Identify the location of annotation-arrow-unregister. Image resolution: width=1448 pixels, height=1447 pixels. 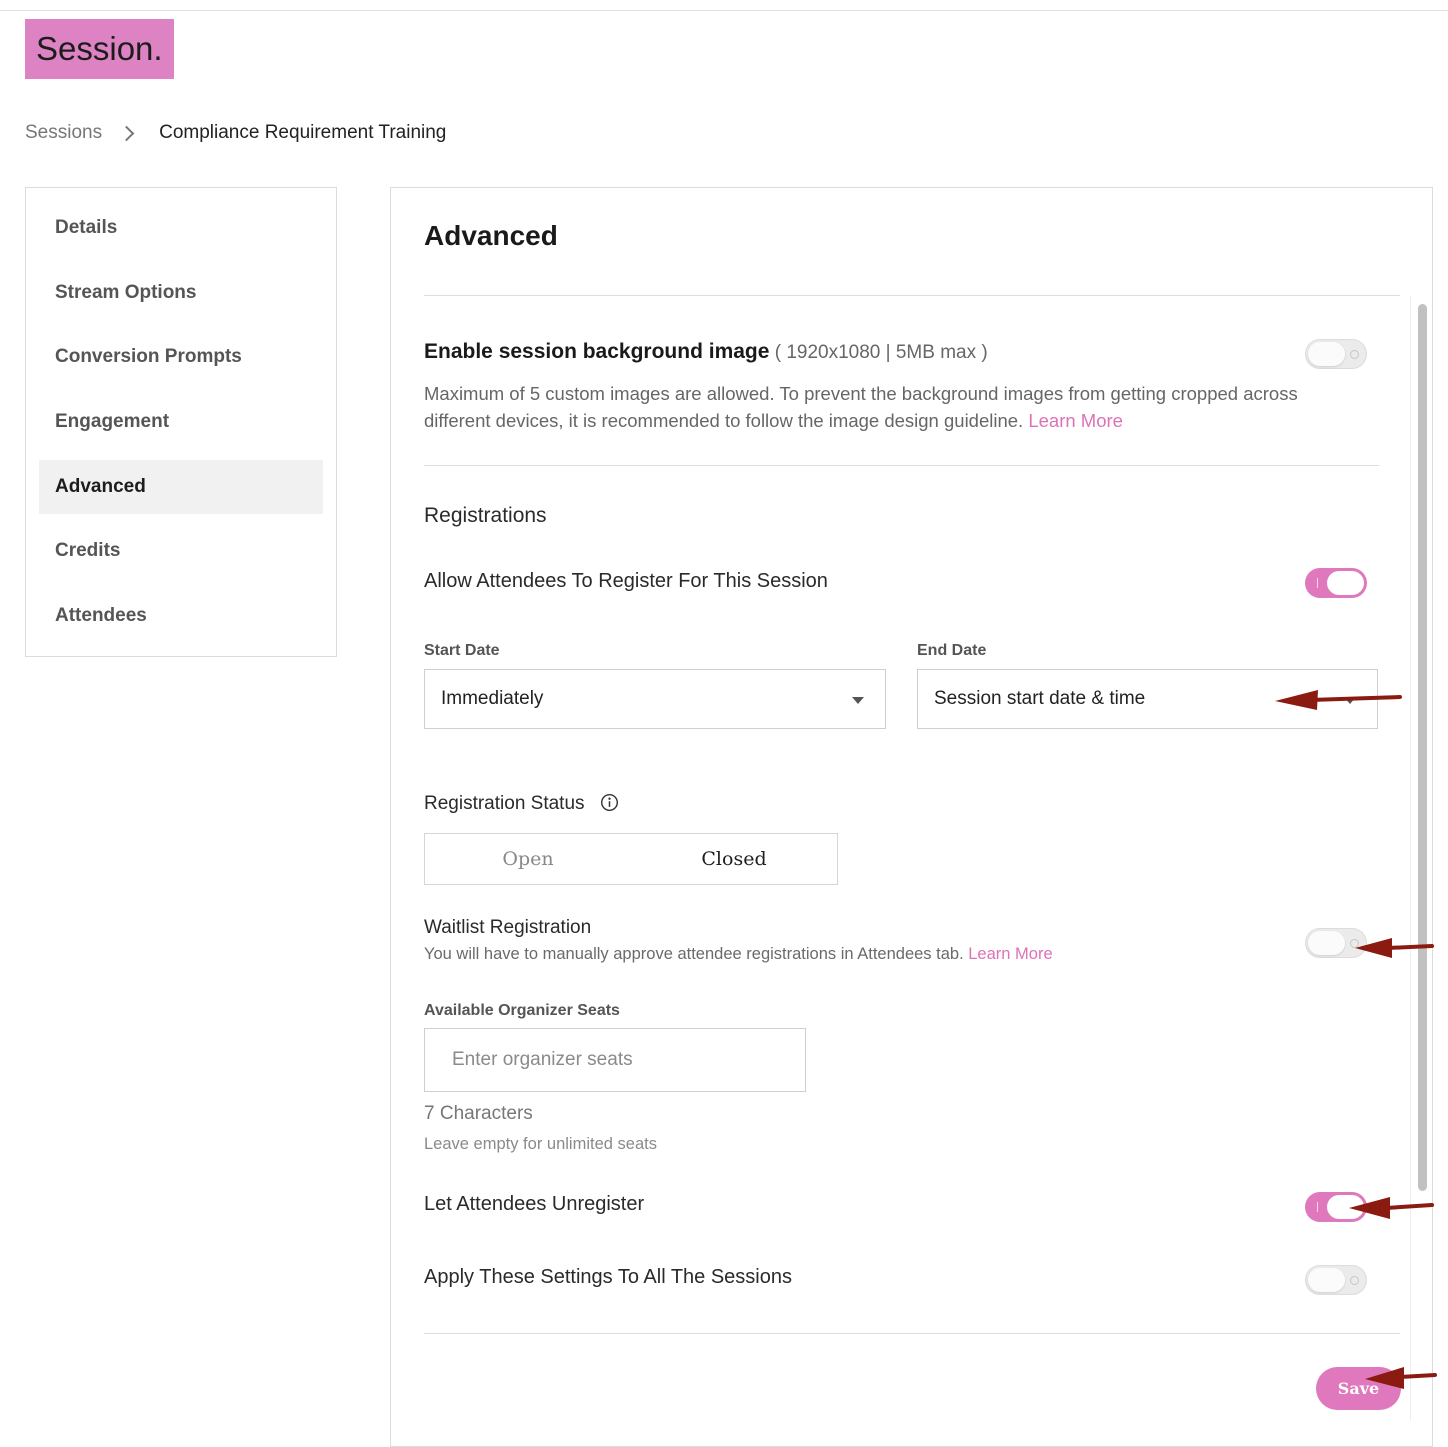
(1391, 1208).